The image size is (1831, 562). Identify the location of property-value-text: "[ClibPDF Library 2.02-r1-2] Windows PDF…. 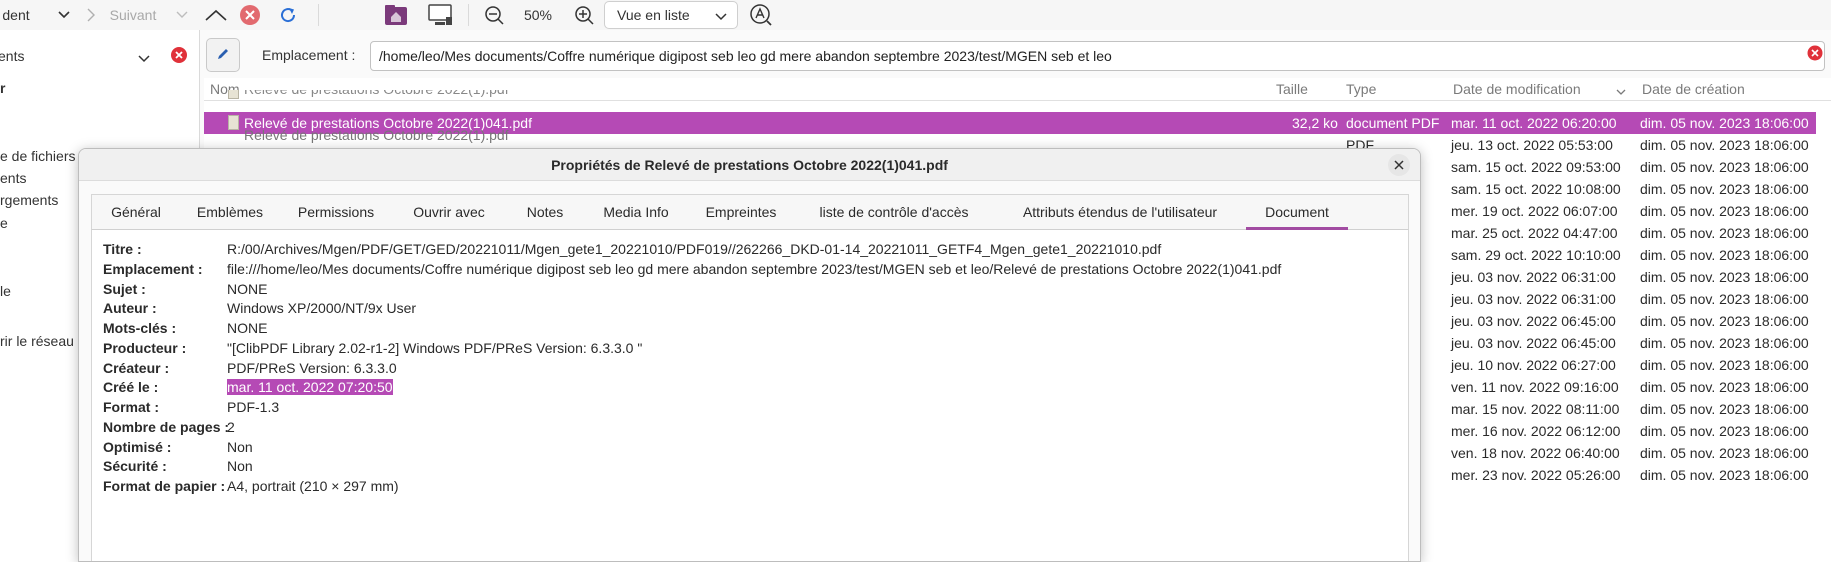
(435, 347).